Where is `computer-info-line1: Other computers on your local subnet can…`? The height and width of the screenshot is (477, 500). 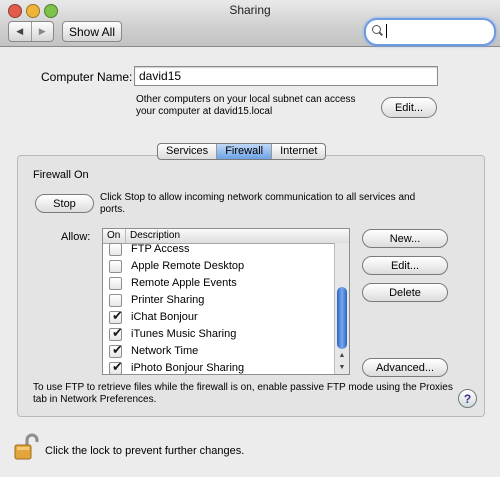
computer-info-line1: Other computers on your local subnet can… is located at coordinates (246, 99).